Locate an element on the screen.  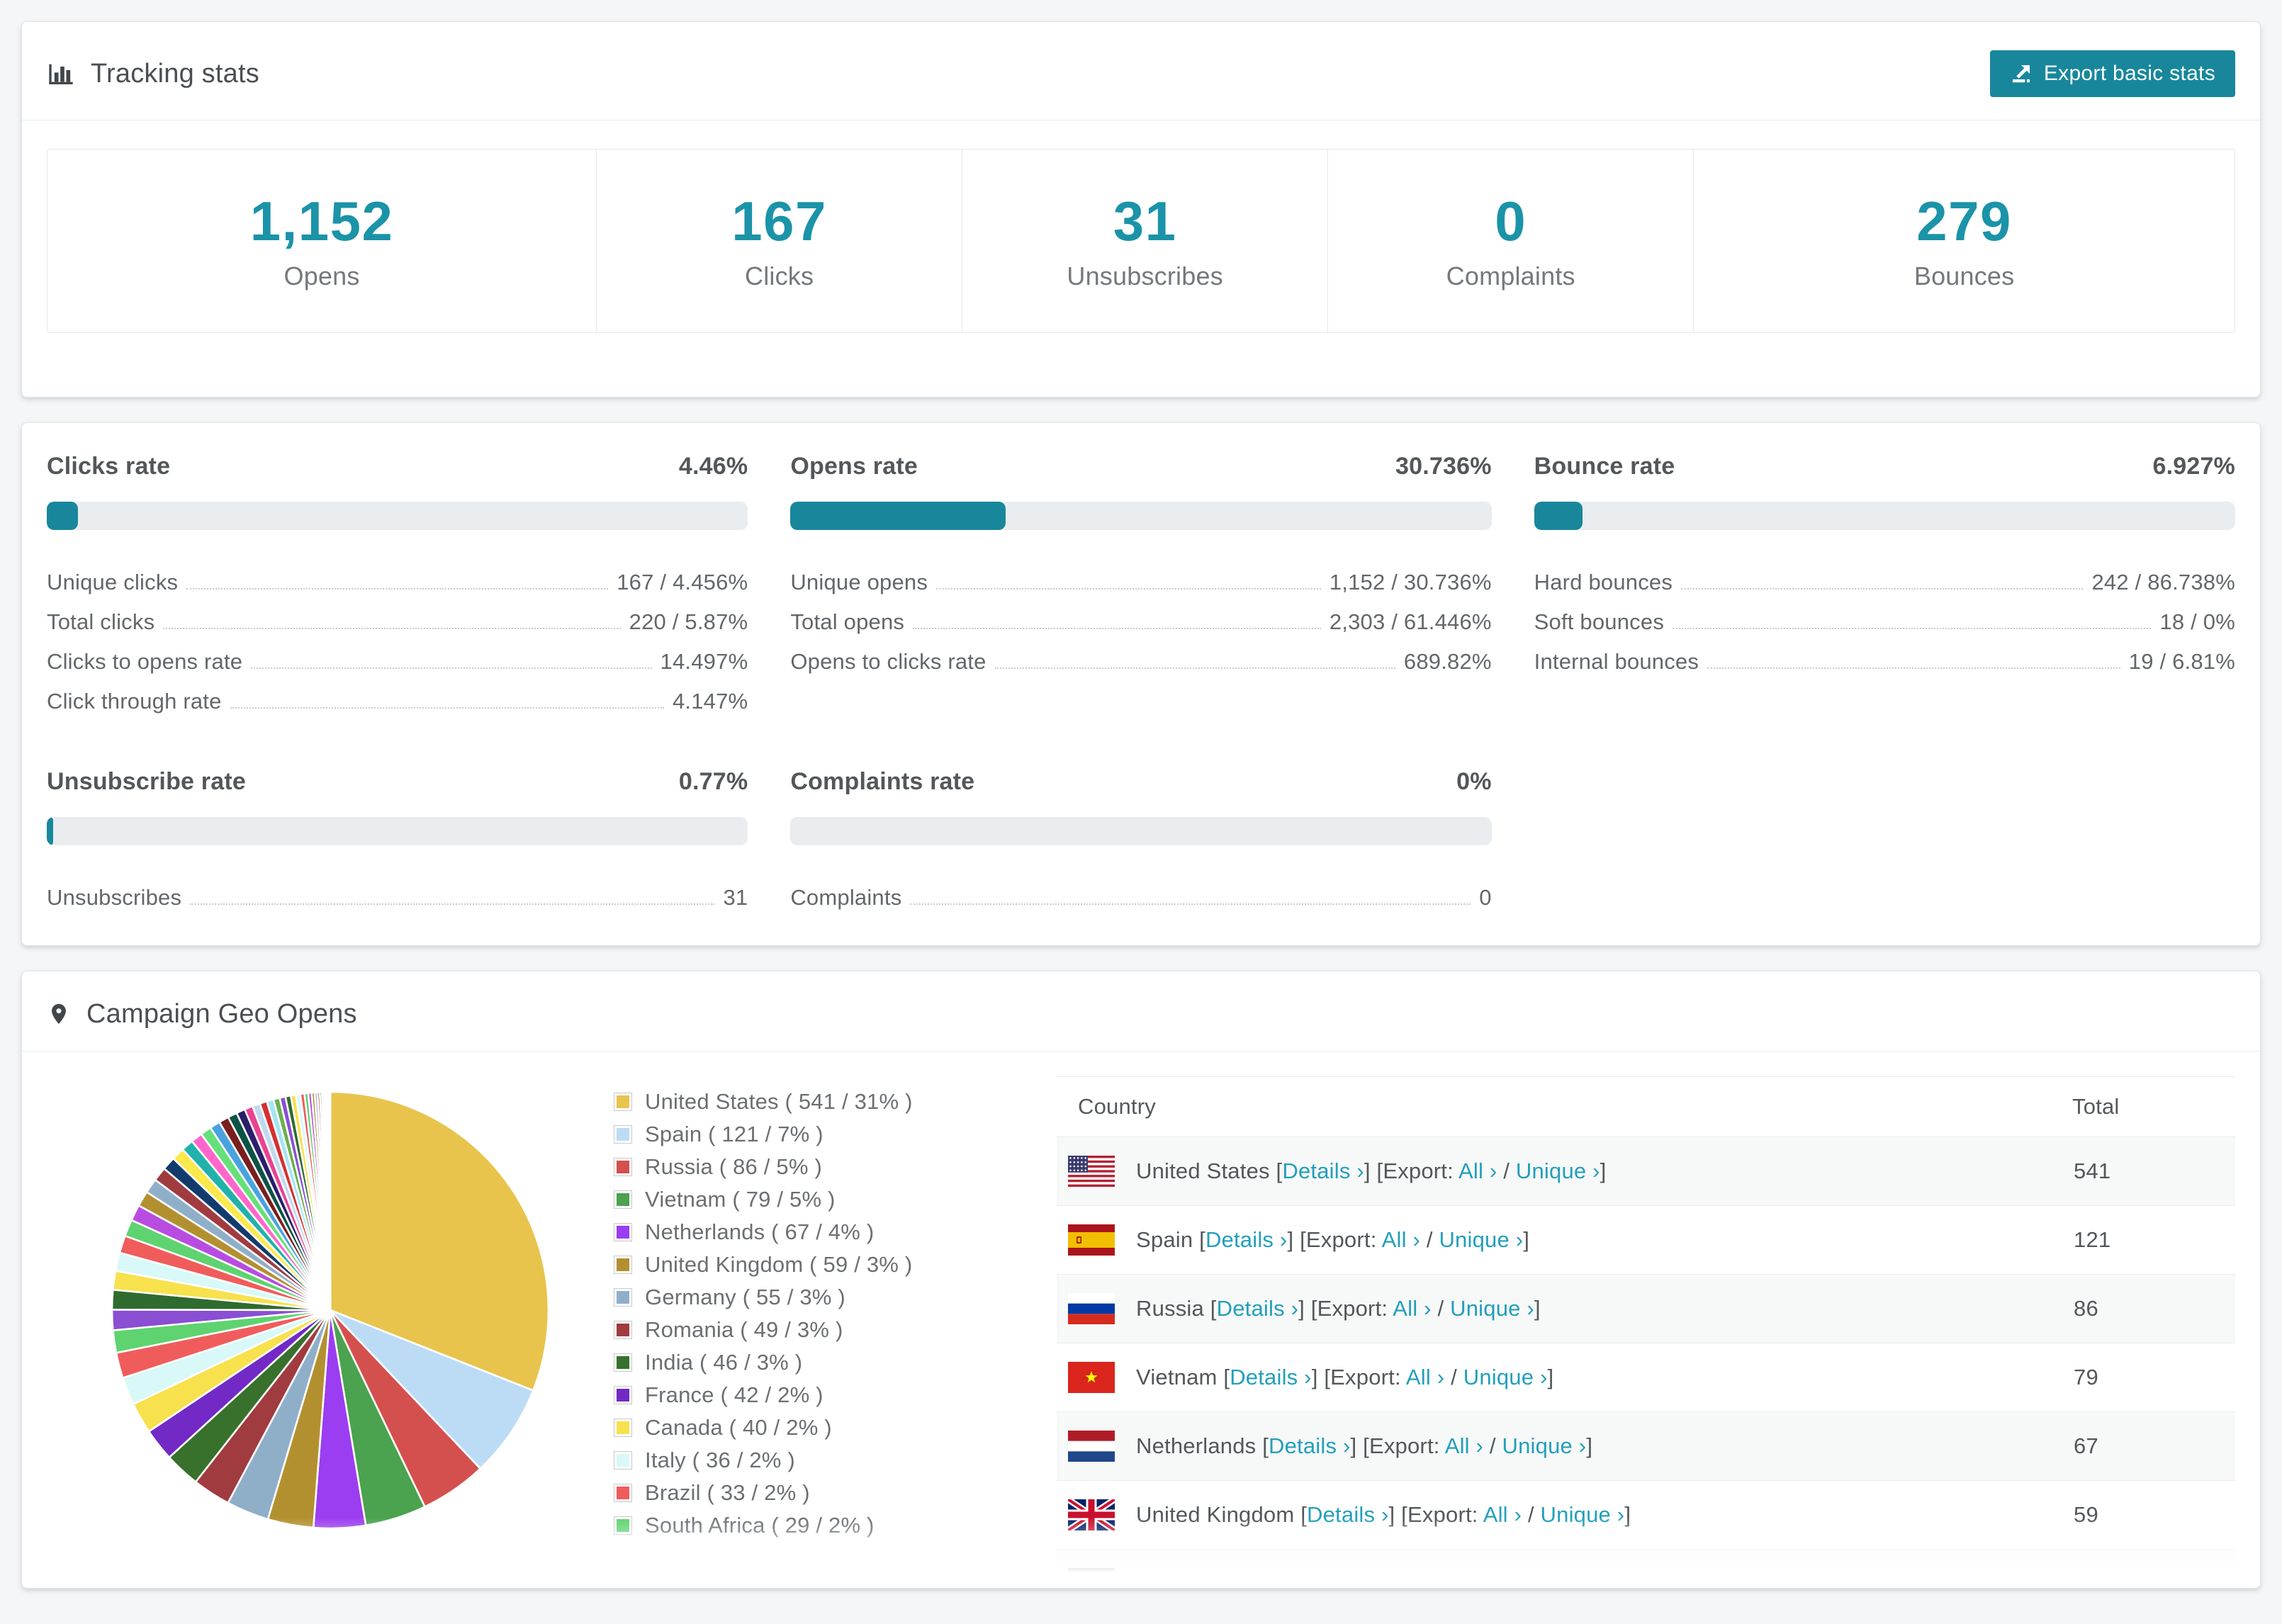
rate-panel-value: 0.77% is located at coordinates (713, 782).